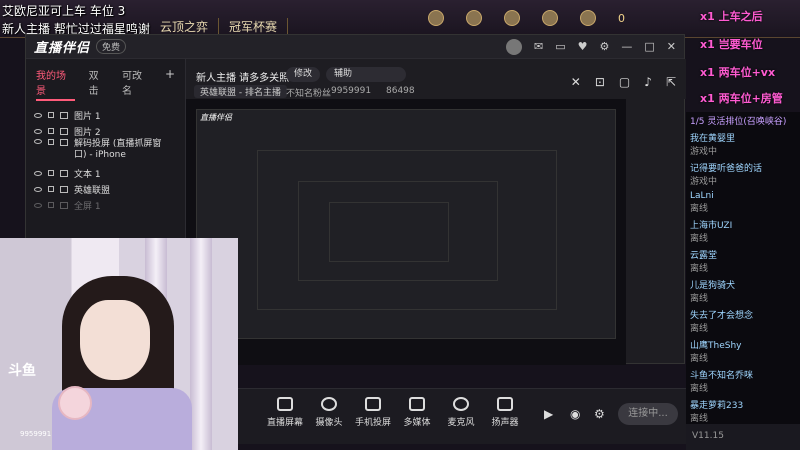 This screenshot has height=450, width=800. Describe the element at coordinates (170, 84) in the screenshot. I see `add-scene-icon: +` at that location.